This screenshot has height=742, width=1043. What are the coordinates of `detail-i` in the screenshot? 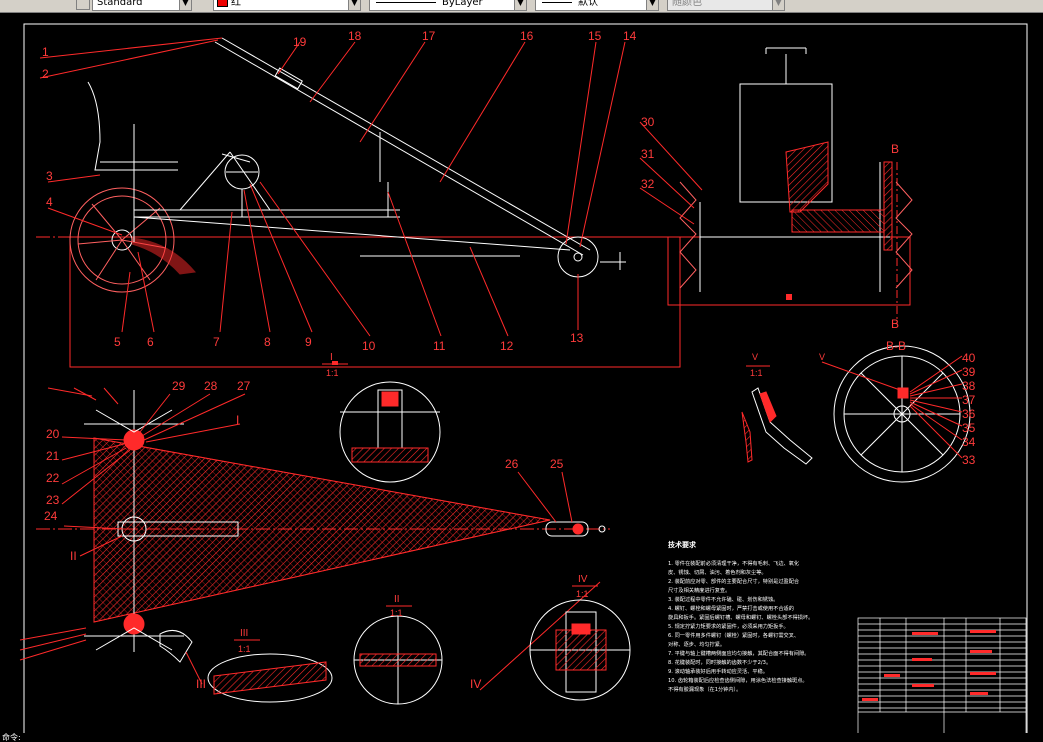 It's located at (381, 423).